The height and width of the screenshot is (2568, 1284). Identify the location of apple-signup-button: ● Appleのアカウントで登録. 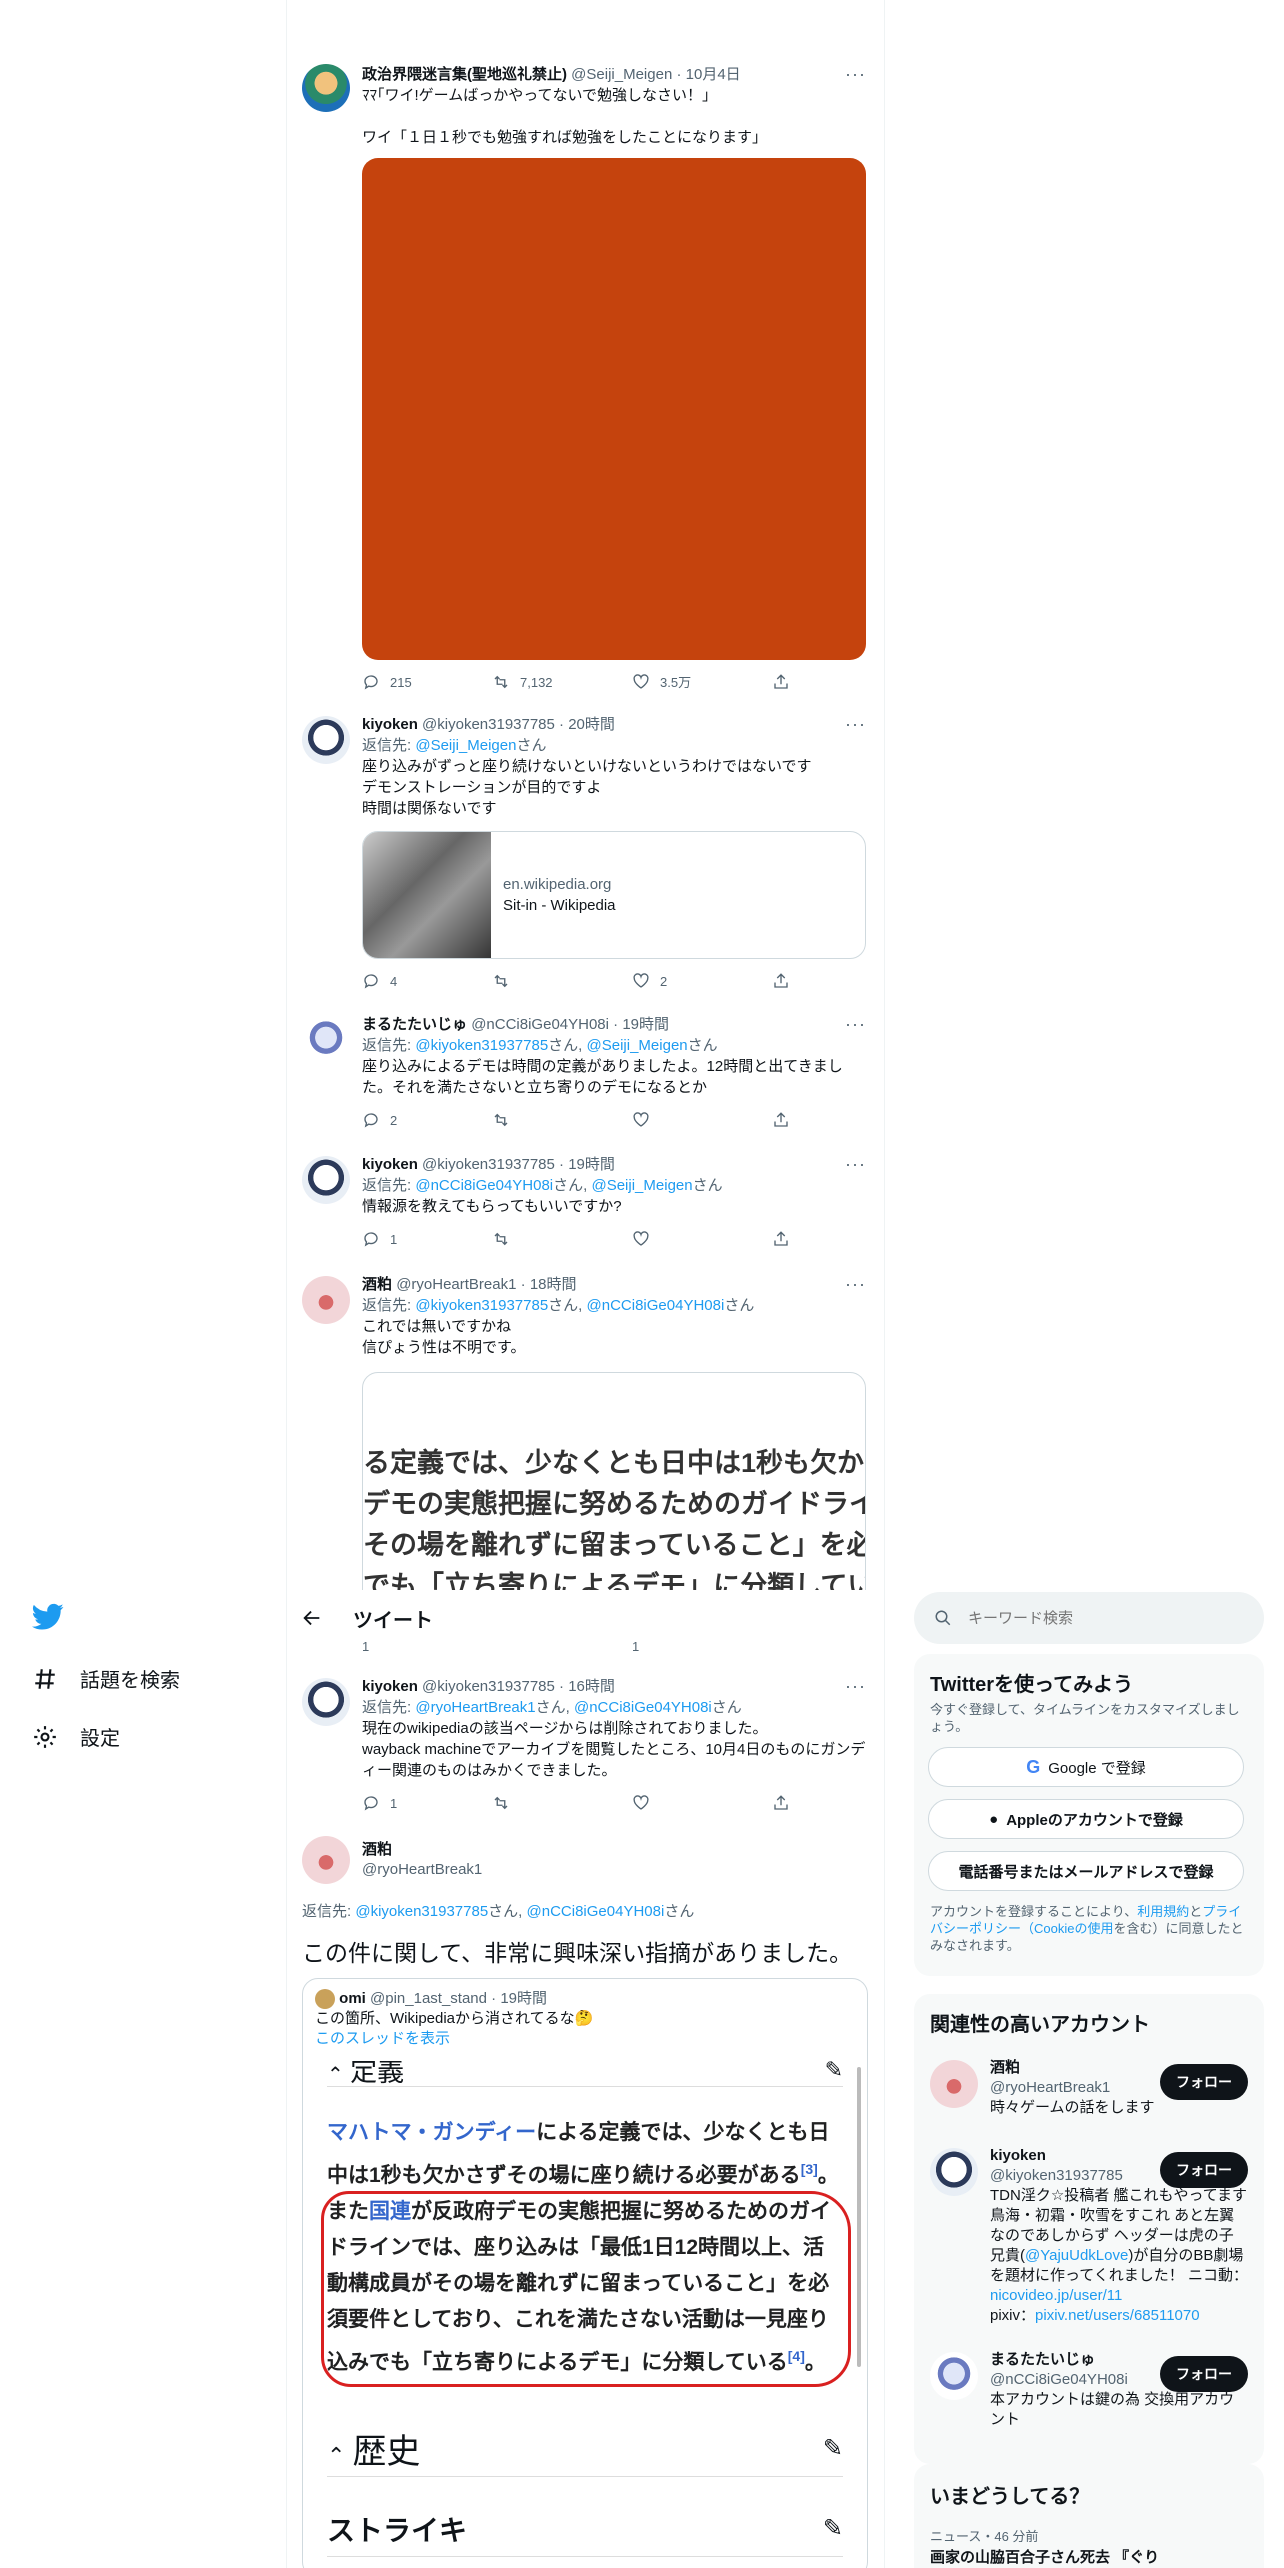
(1086, 1819).